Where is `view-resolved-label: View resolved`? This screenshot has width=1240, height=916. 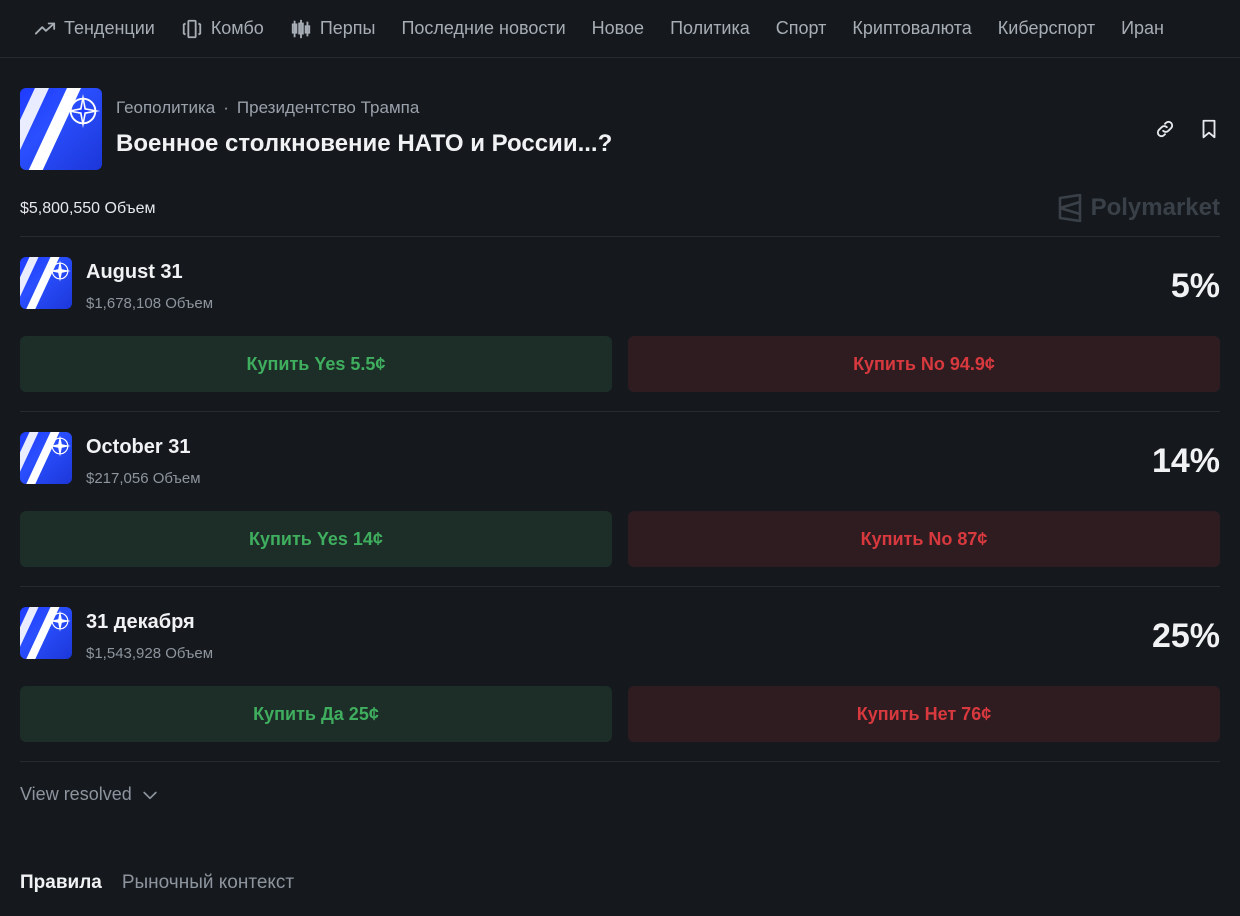
view-resolved-label: View resolved is located at coordinates (76, 794).